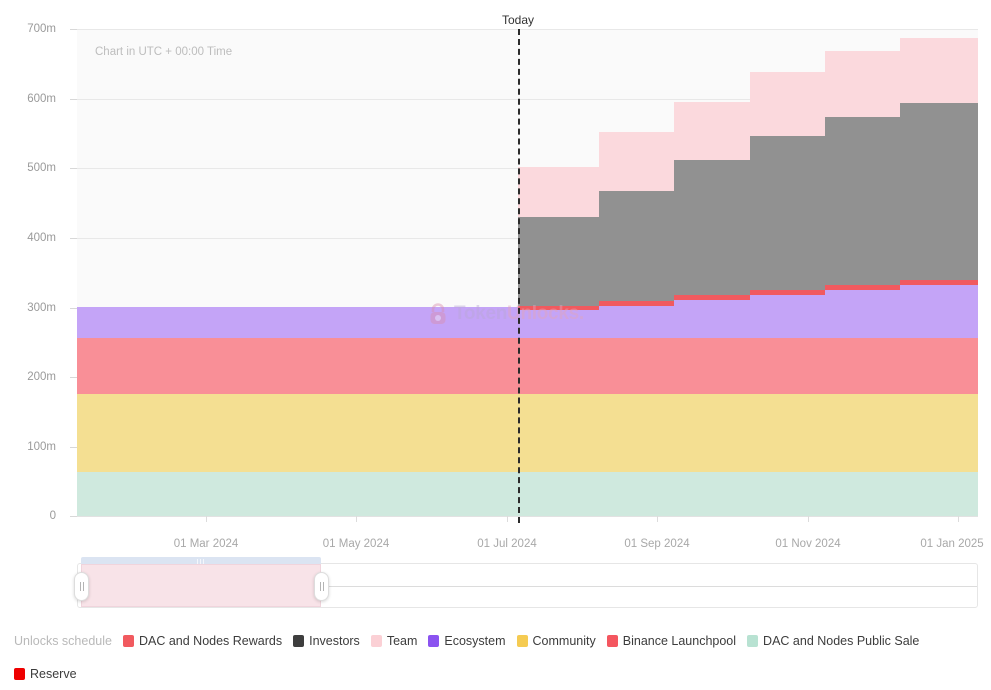  I want to click on x-axis-label: 01 Jan 2025, so click(952, 544).